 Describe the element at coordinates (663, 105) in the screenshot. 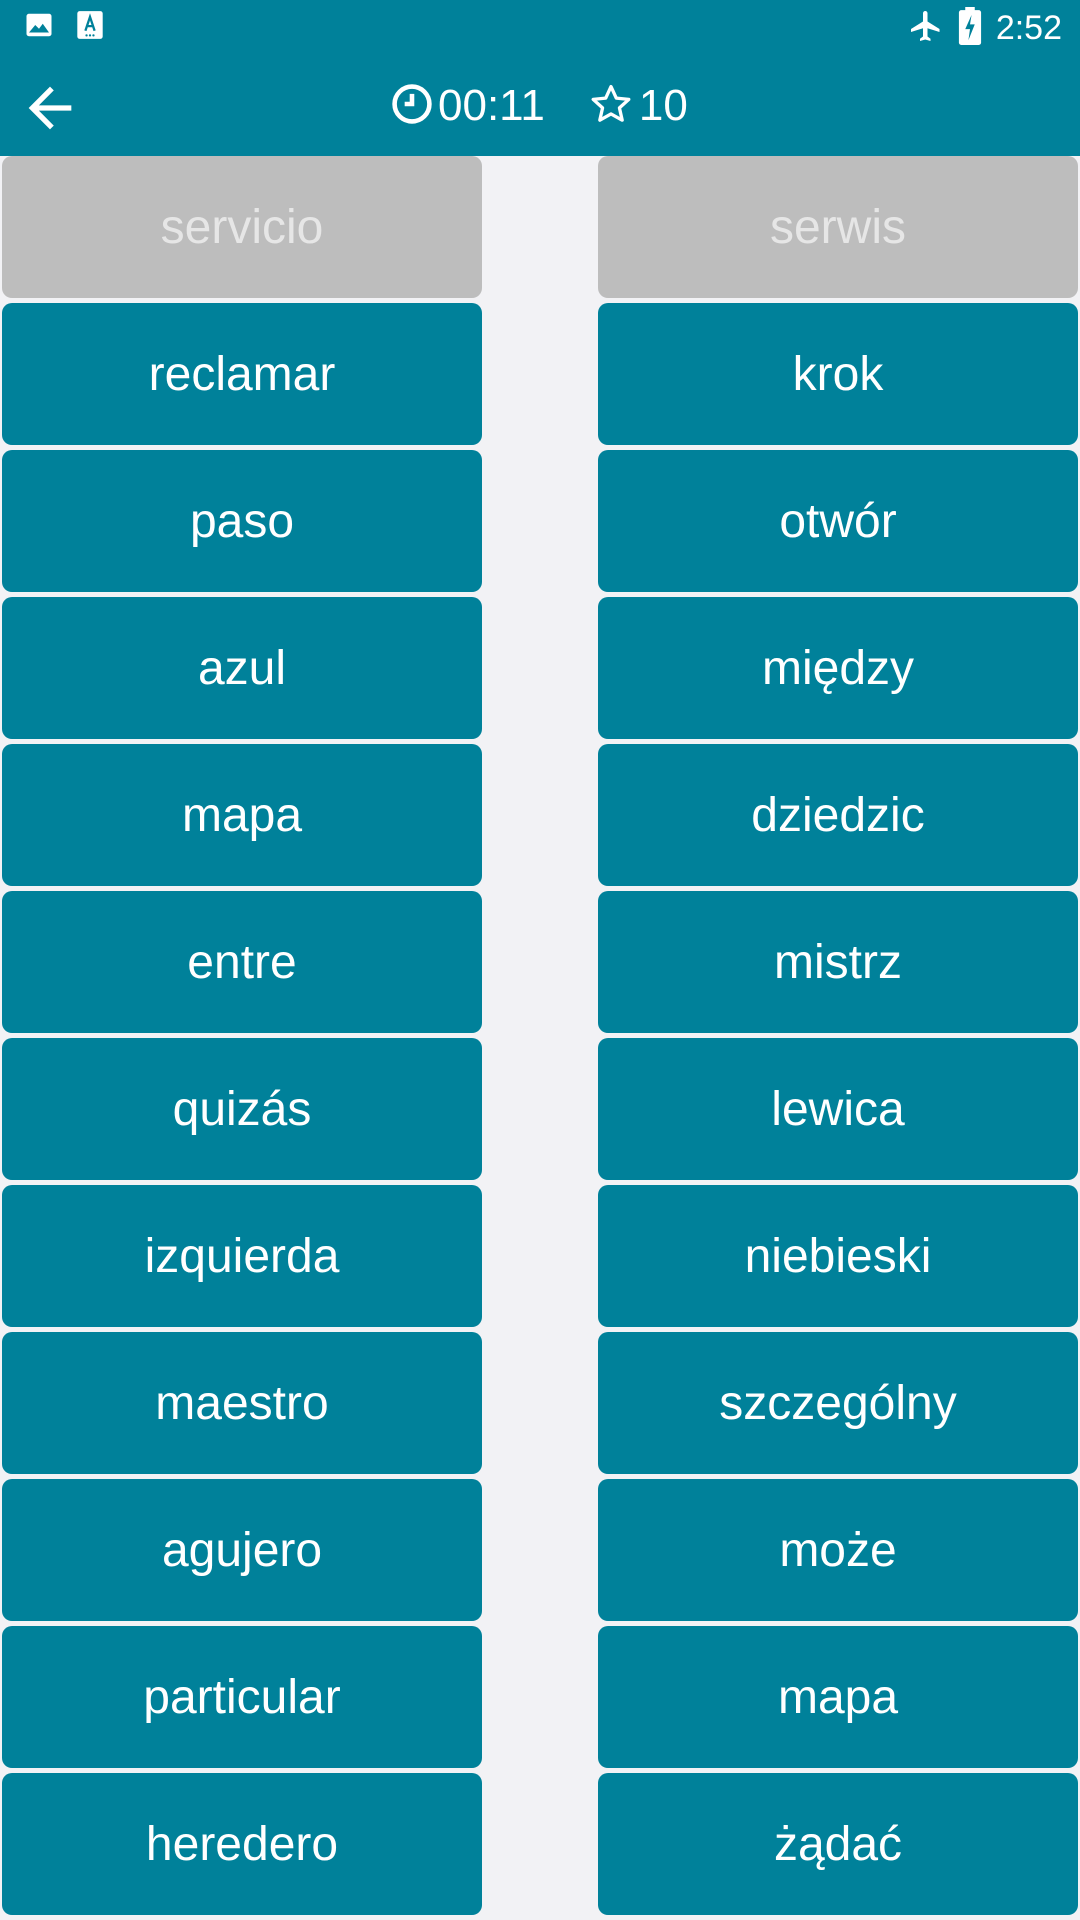

I see `score-value: 10` at that location.